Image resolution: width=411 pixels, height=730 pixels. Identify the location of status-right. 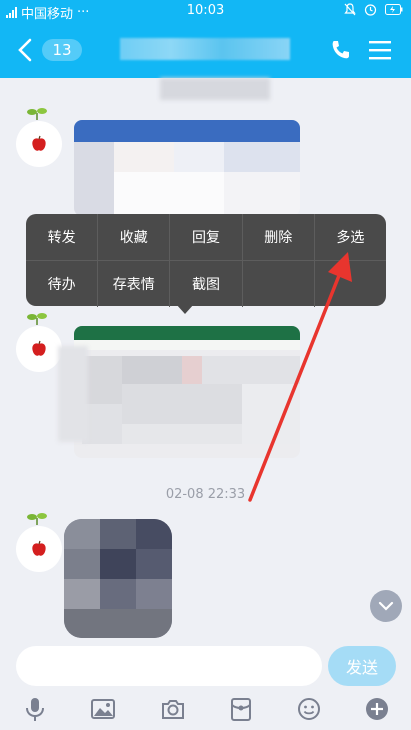
(373, 9).